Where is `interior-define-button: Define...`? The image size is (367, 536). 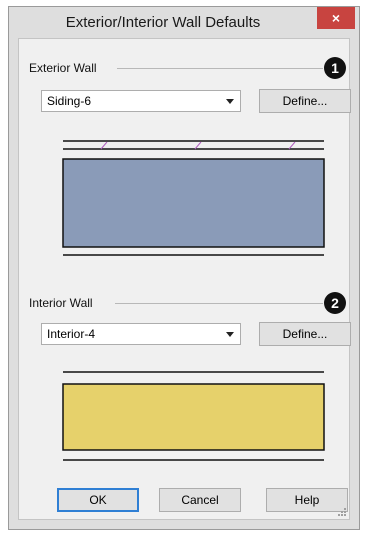
interior-define-button: Define... is located at coordinates (305, 334).